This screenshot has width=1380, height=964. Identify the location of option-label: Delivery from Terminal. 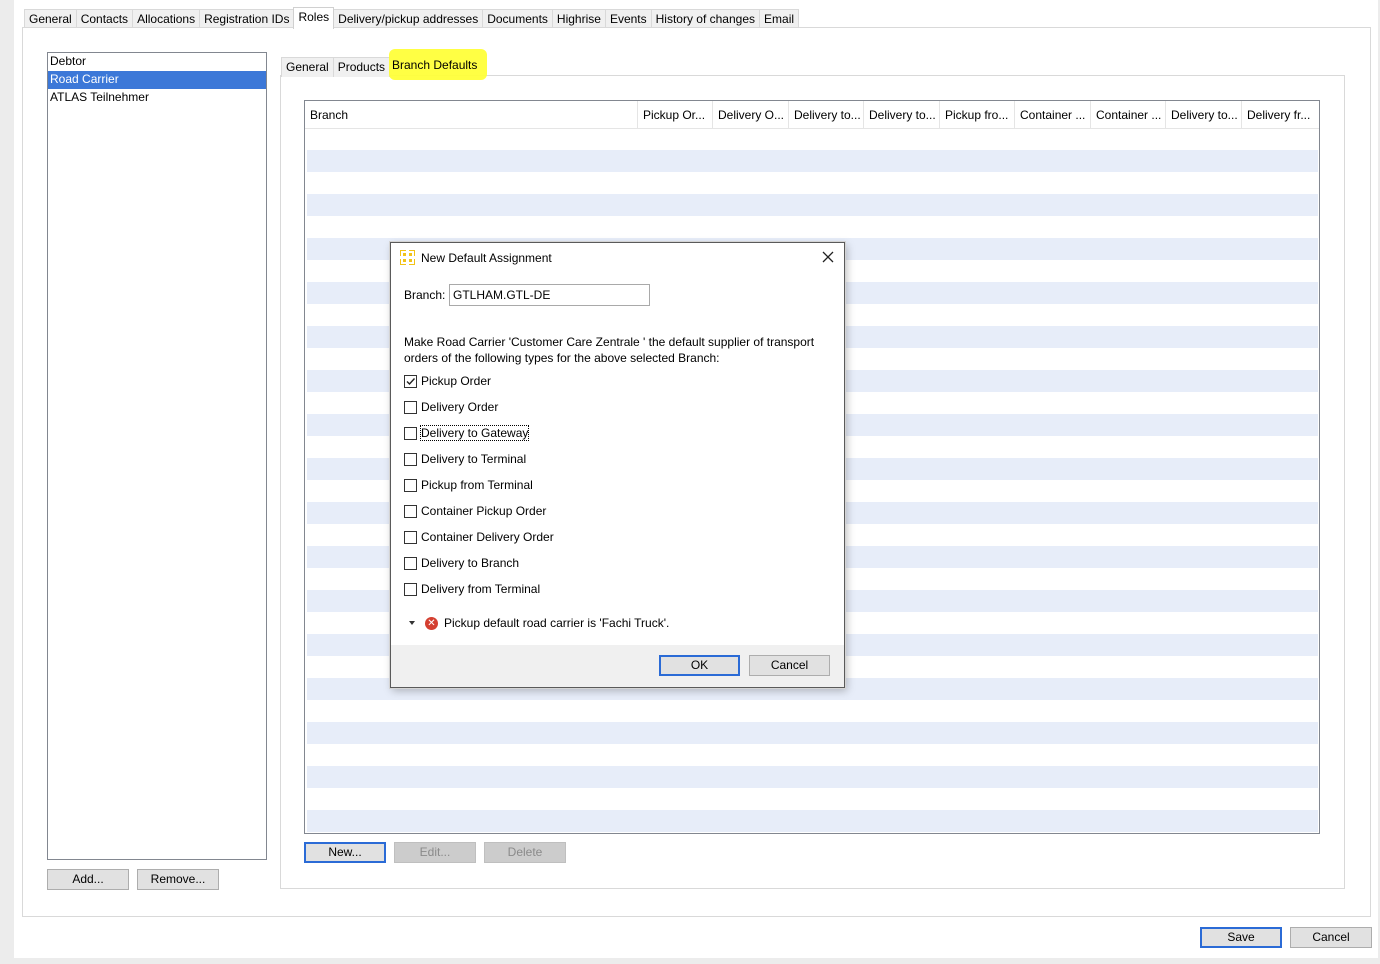
(481, 589).